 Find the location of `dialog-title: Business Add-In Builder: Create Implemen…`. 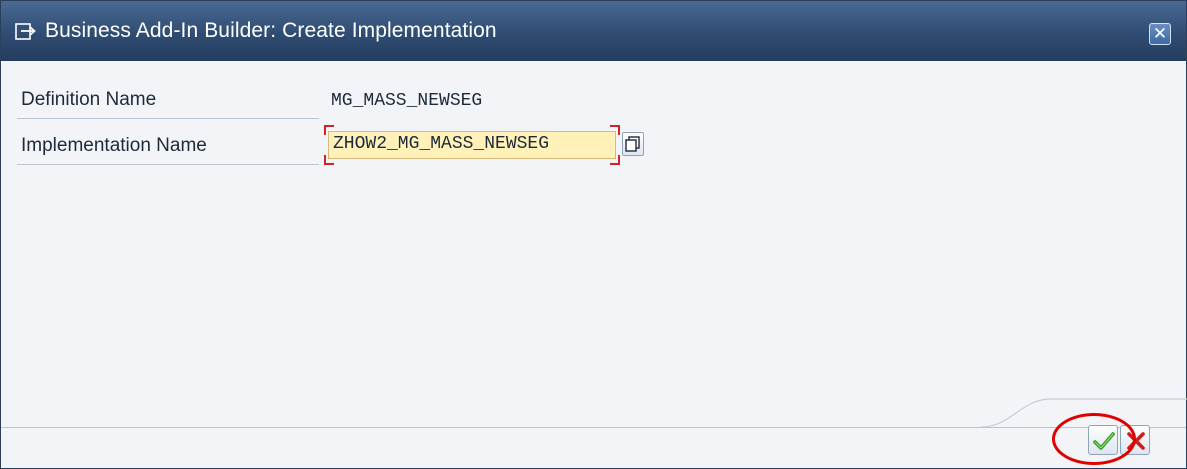

dialog-title: Business Add-In Builder: Create Implemen… is located at coordinates (271, 30).